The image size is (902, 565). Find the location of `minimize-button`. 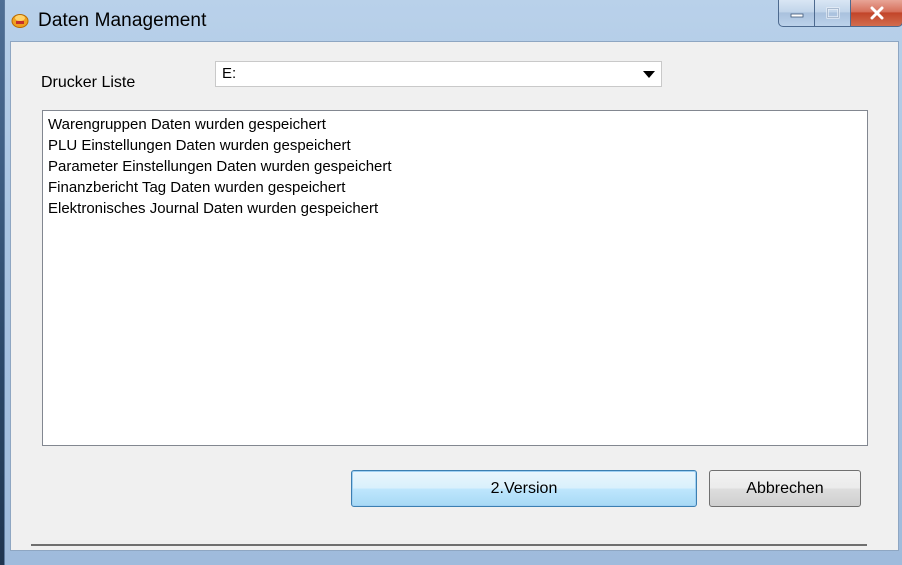

minimize-button is located at coordinates (796, 13).